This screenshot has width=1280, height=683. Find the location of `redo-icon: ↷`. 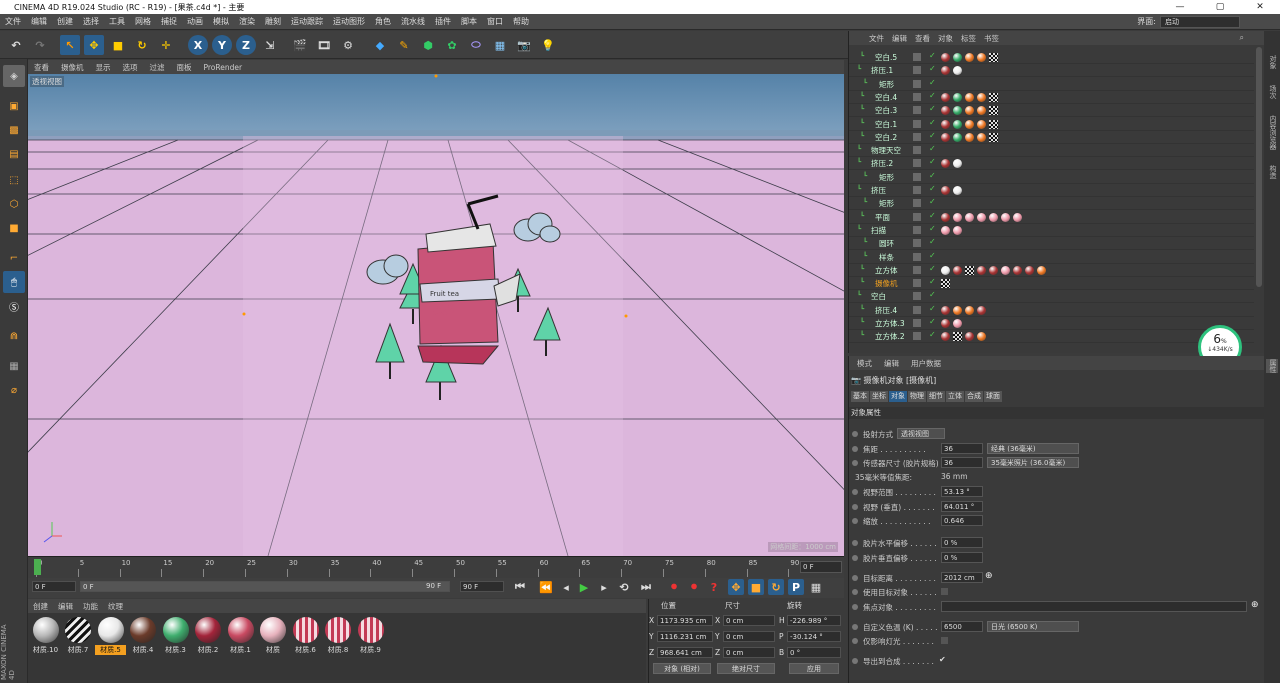

redo-icon: ↷ is located at coordinates (40, 45).